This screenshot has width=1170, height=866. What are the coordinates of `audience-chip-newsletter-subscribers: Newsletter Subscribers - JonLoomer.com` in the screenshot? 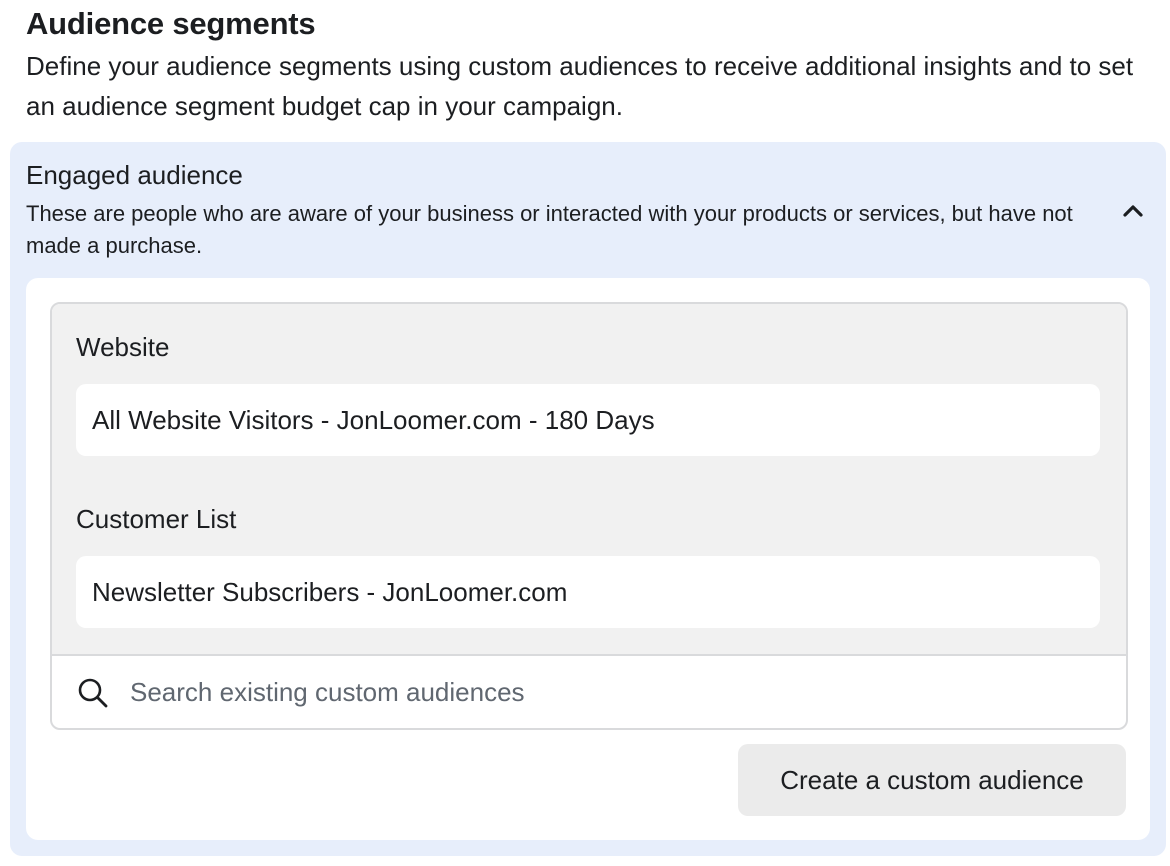 It's located at (588, 592).